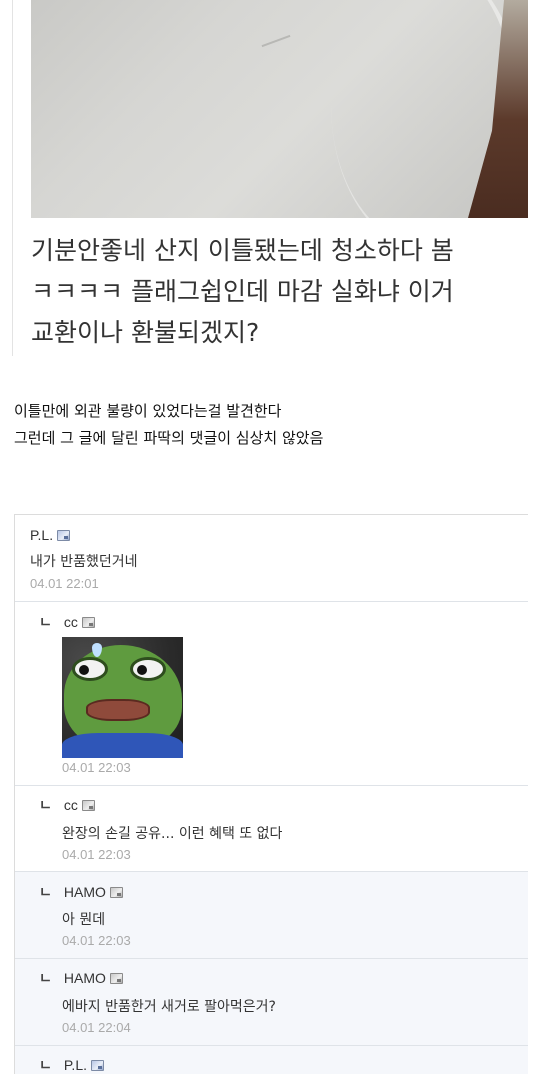  I want to click on sad-frog-emoticon, so click(122, 697).